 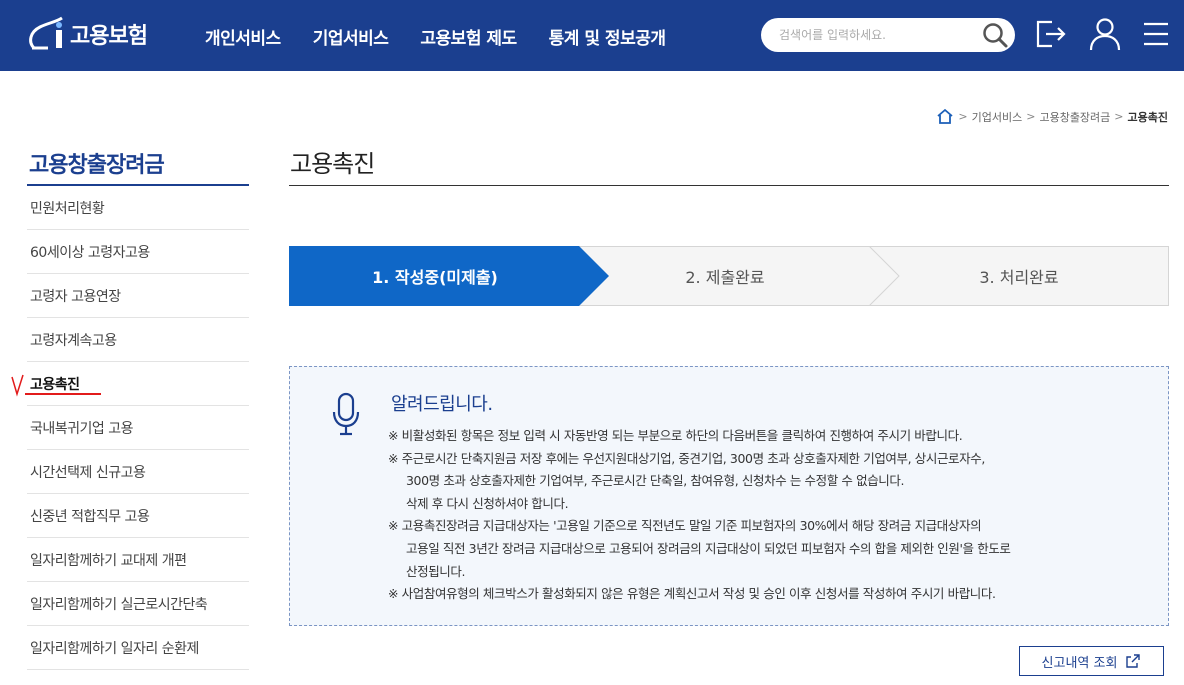 I want to click on breadcrumb: > 기업서비스 > 고용창출장려금 > 고용촉진, so click(x=1052, y=116).